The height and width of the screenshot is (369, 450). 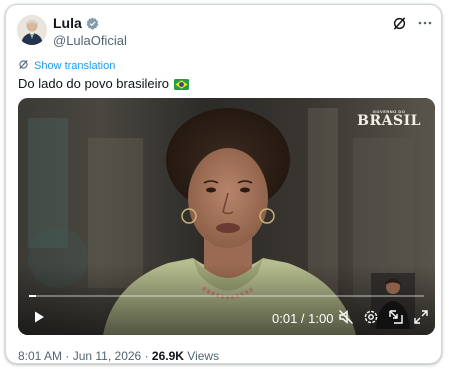 I want to click on tweet-time: 8:01 AM, so click(x=40, y=356).